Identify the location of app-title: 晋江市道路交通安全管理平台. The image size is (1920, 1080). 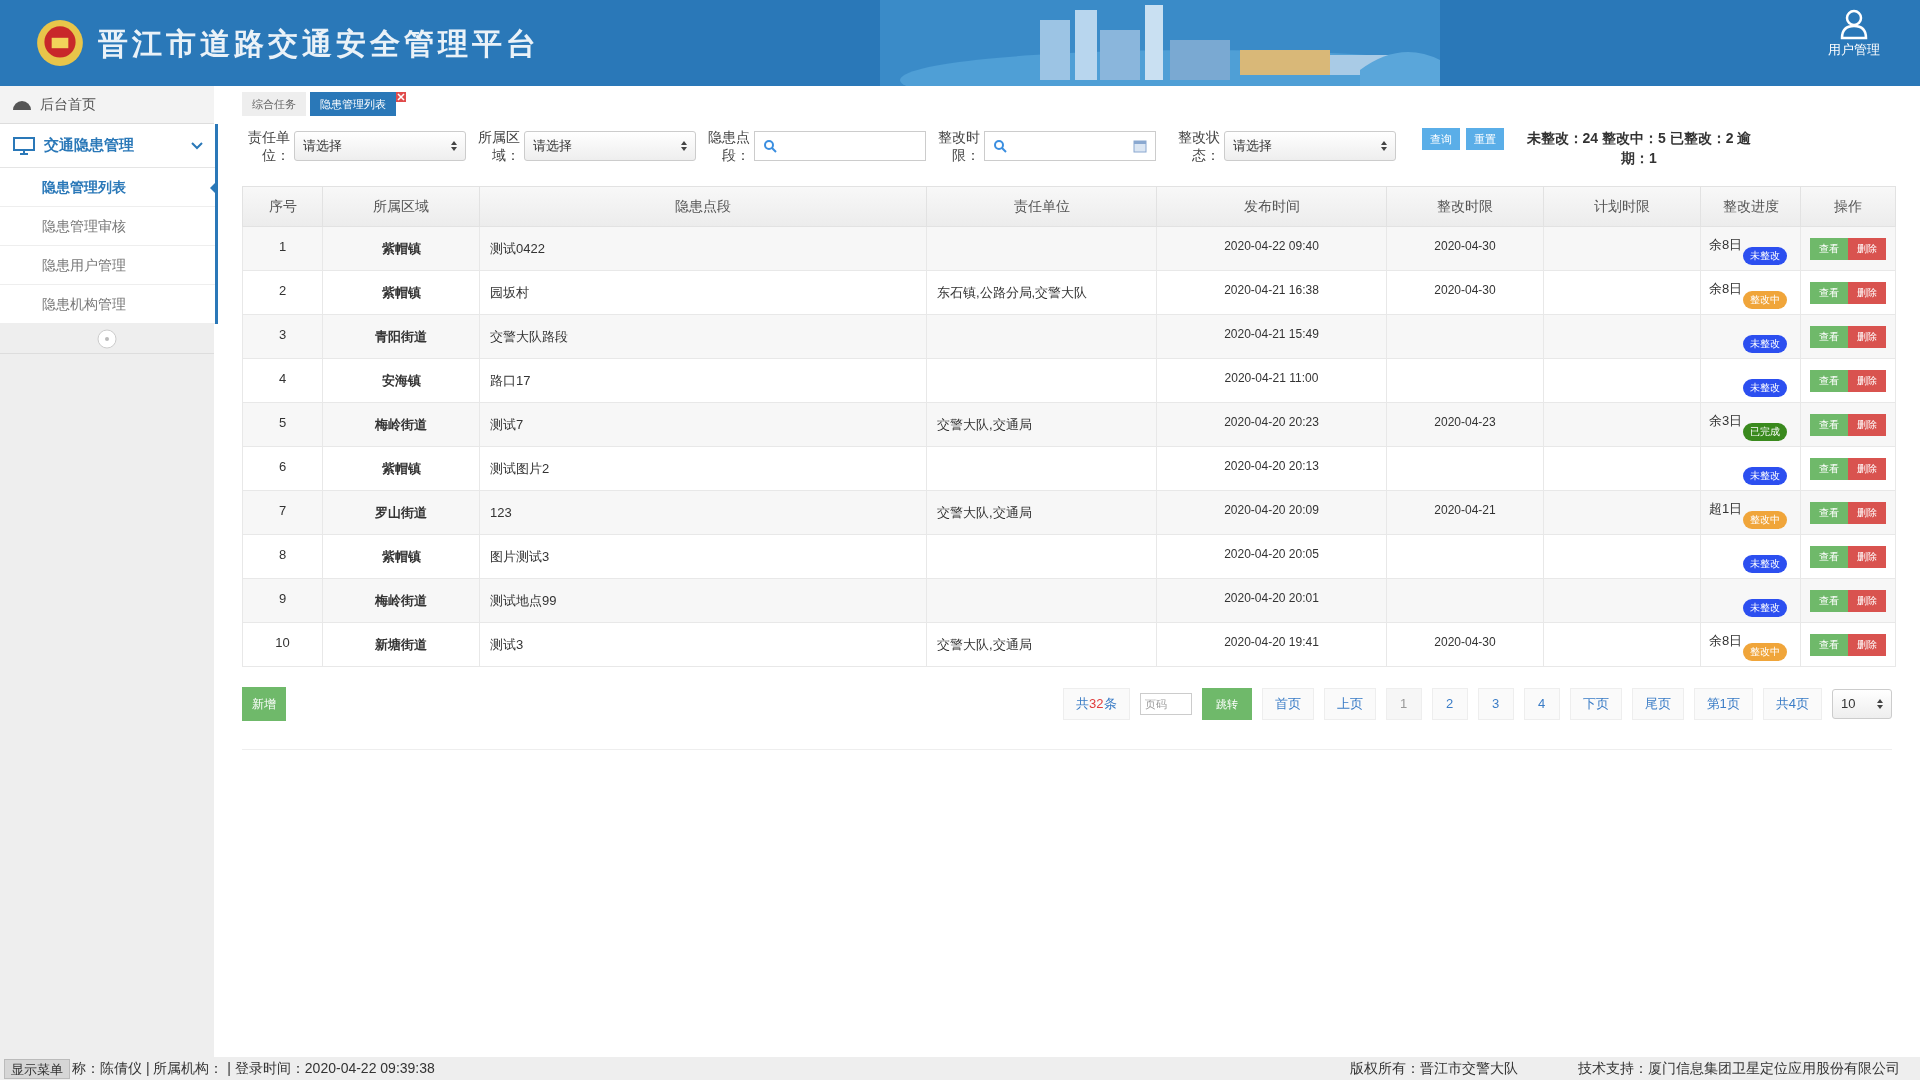
(319, 43).